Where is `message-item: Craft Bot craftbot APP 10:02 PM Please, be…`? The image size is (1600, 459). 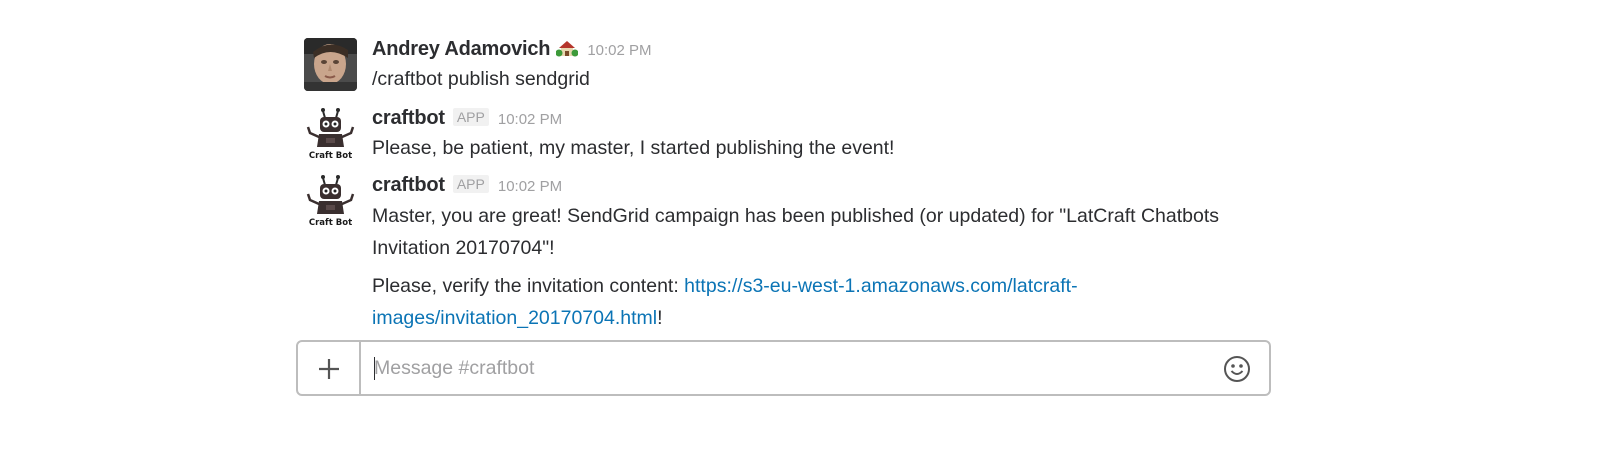
message-item: Craft Bot craftbot APP 10:02 PM Please, be… is located at coordinates (791, 136).